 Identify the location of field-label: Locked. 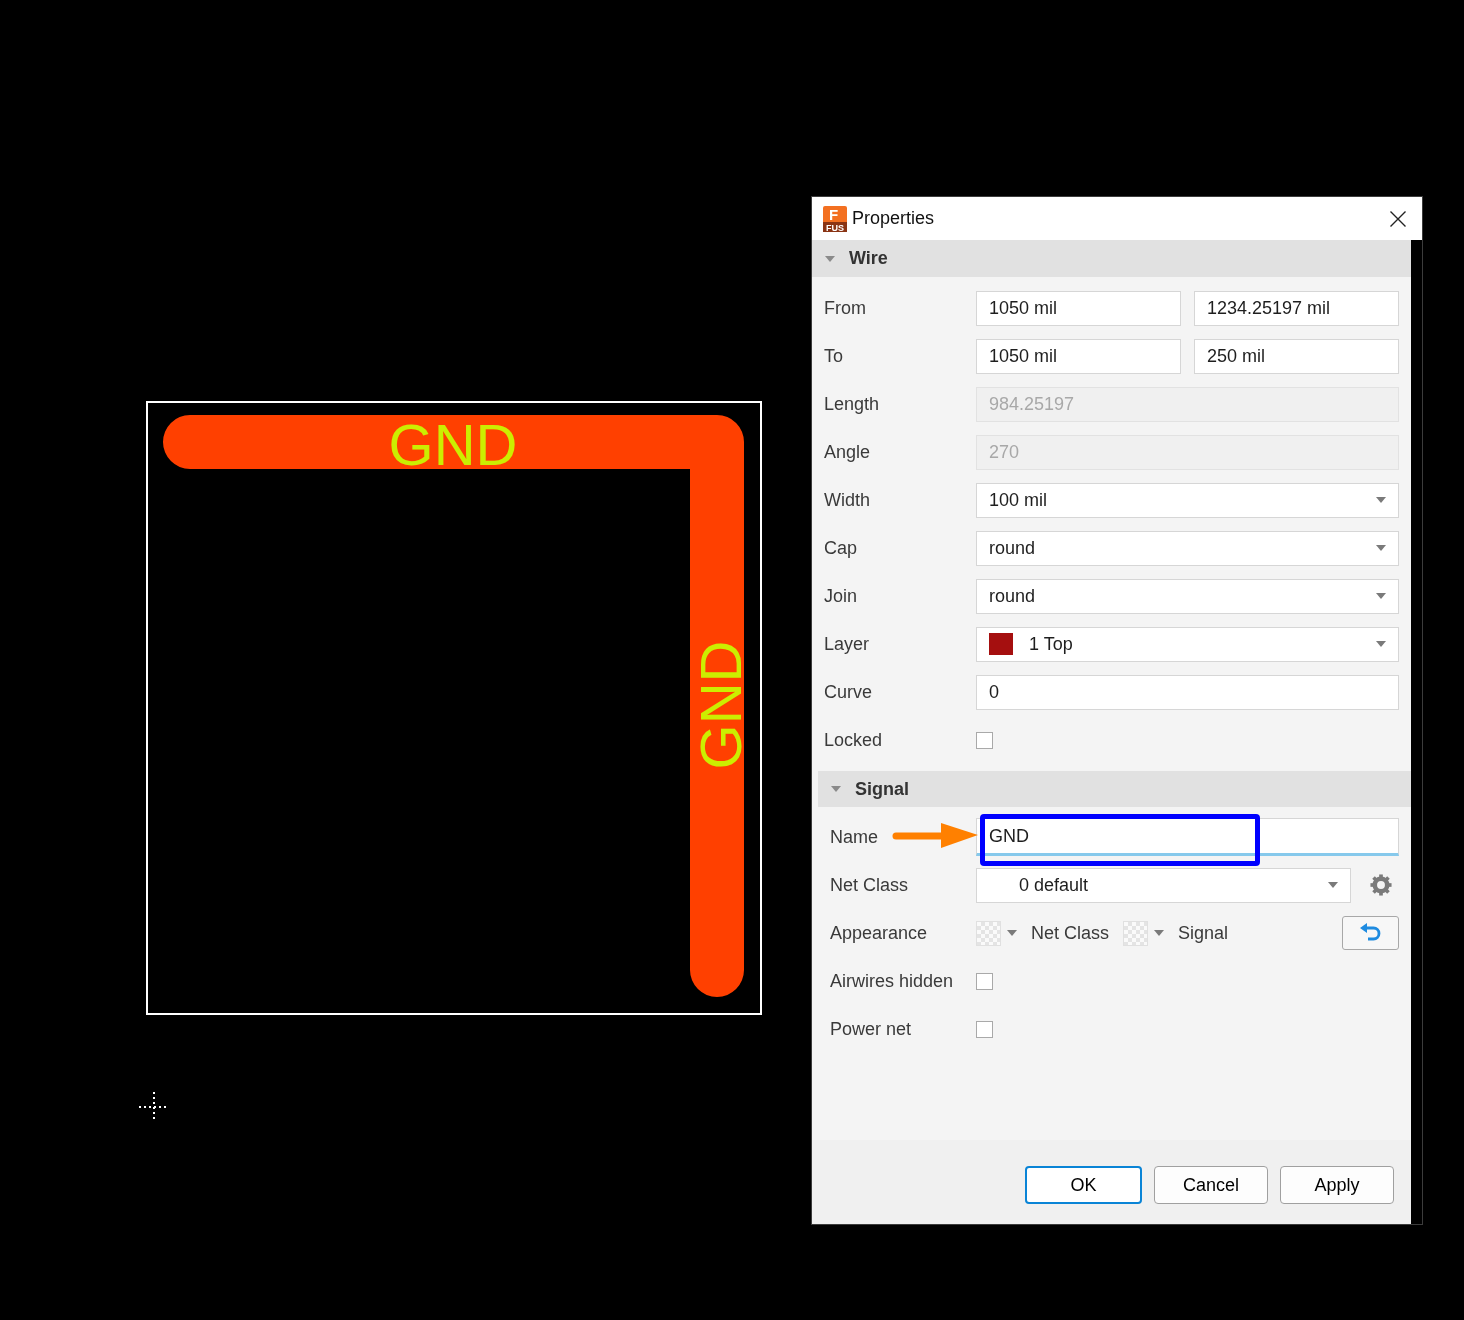
(853, 740).